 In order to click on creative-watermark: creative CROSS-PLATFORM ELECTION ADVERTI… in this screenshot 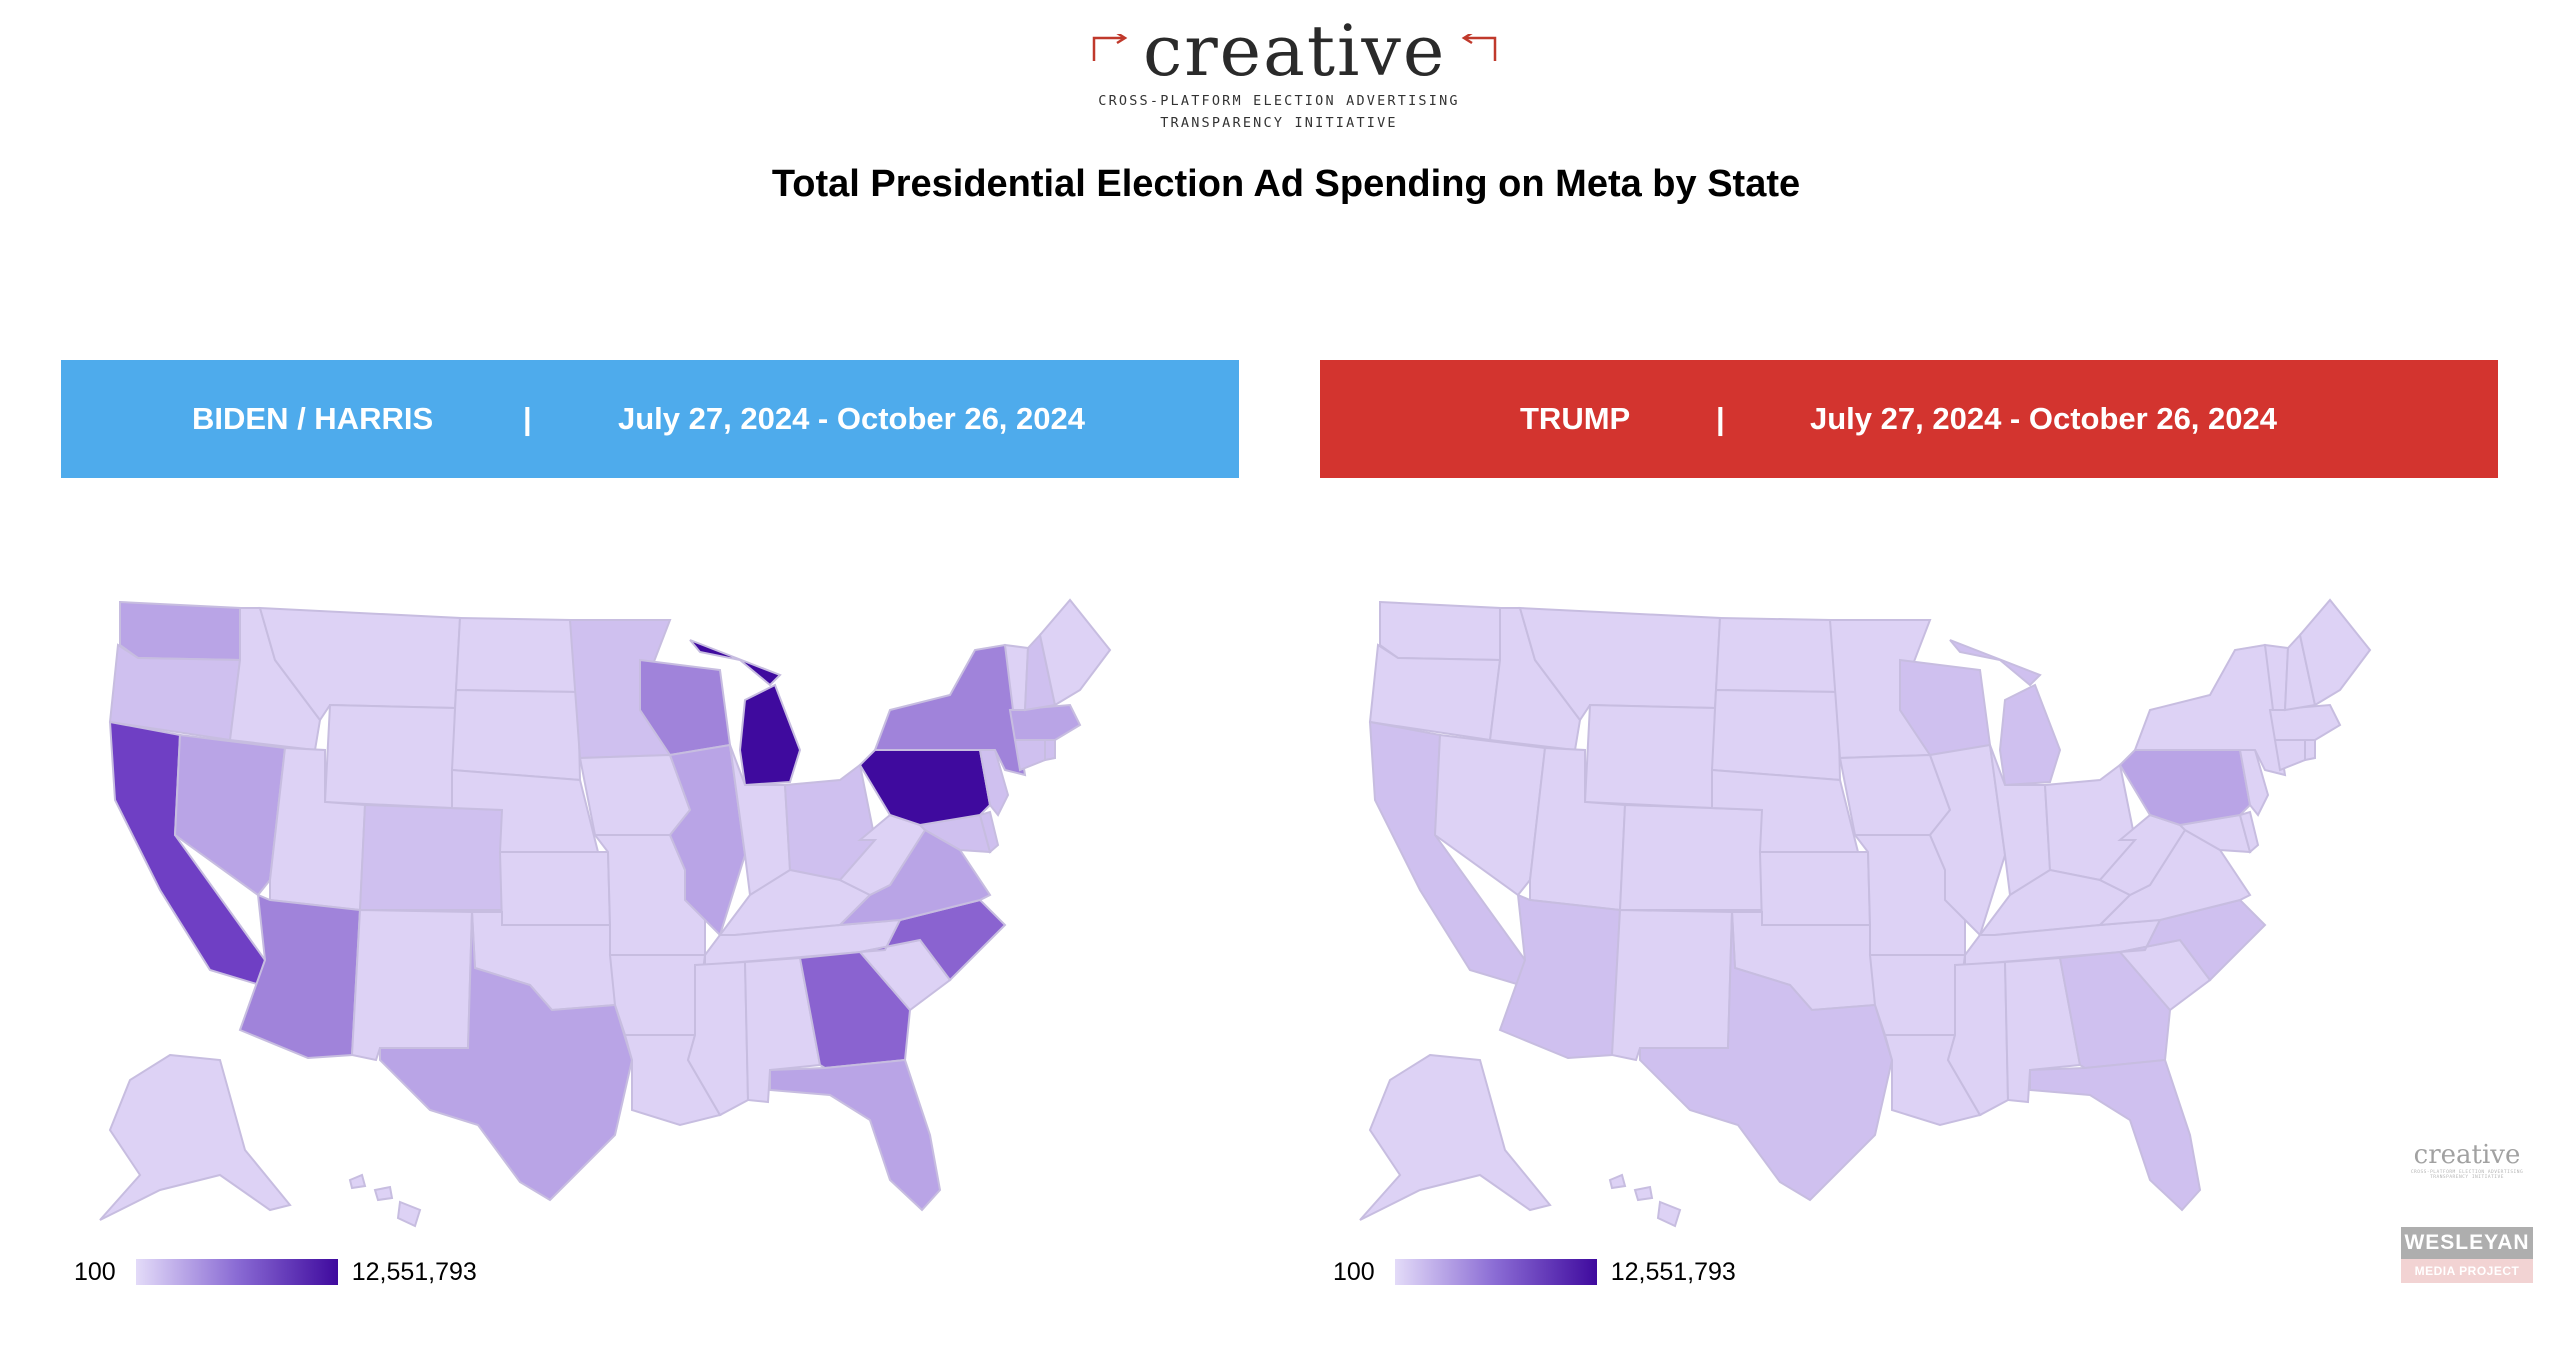, I will do `click(2467, 1160)`.